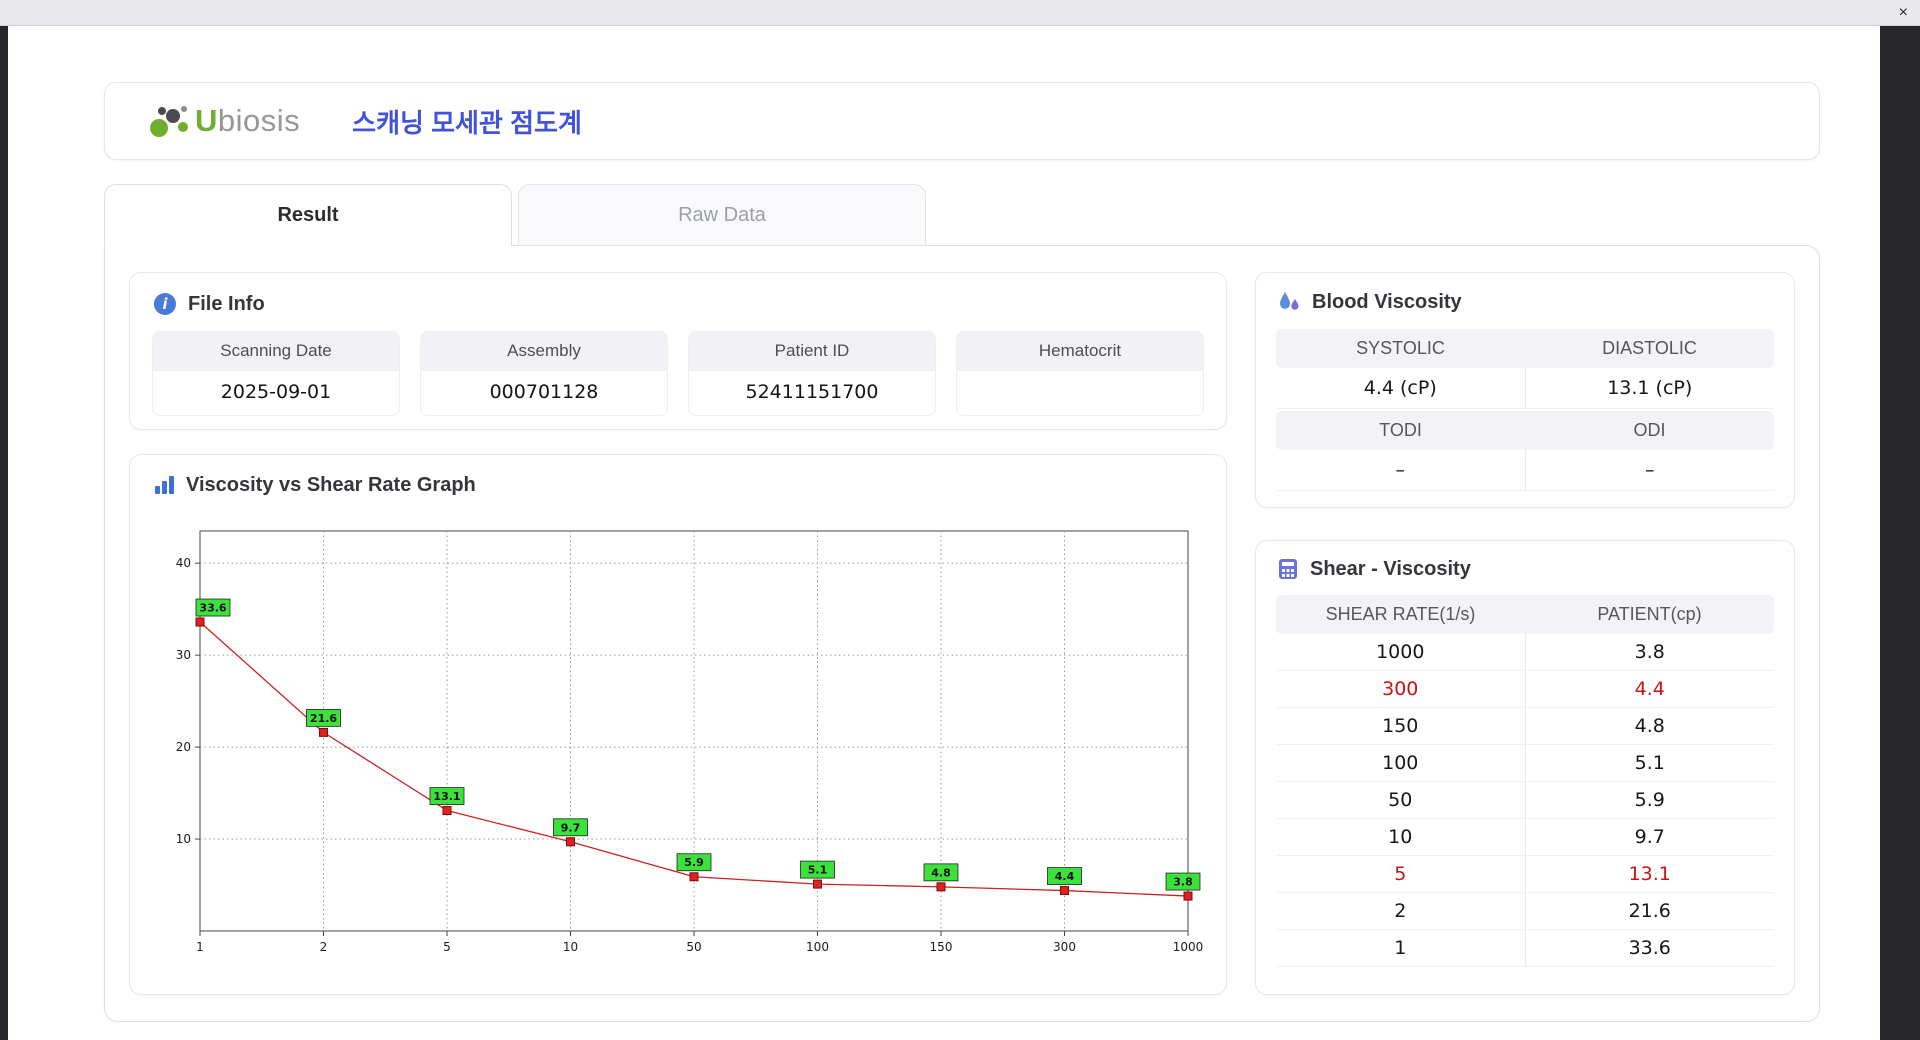 This screenshot has height=1040, width=1920. What do you see at coordinates (1525, 430) in the screenshot?
I see `table-header-row: TODI ODI` at bounding box center [1525, 430].